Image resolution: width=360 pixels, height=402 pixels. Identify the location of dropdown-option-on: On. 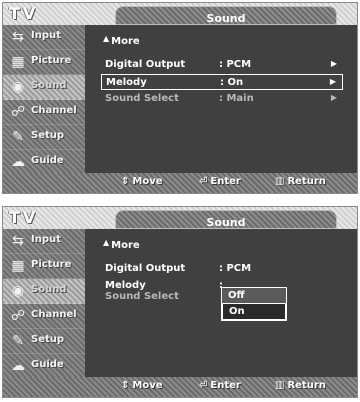
(254, 311).